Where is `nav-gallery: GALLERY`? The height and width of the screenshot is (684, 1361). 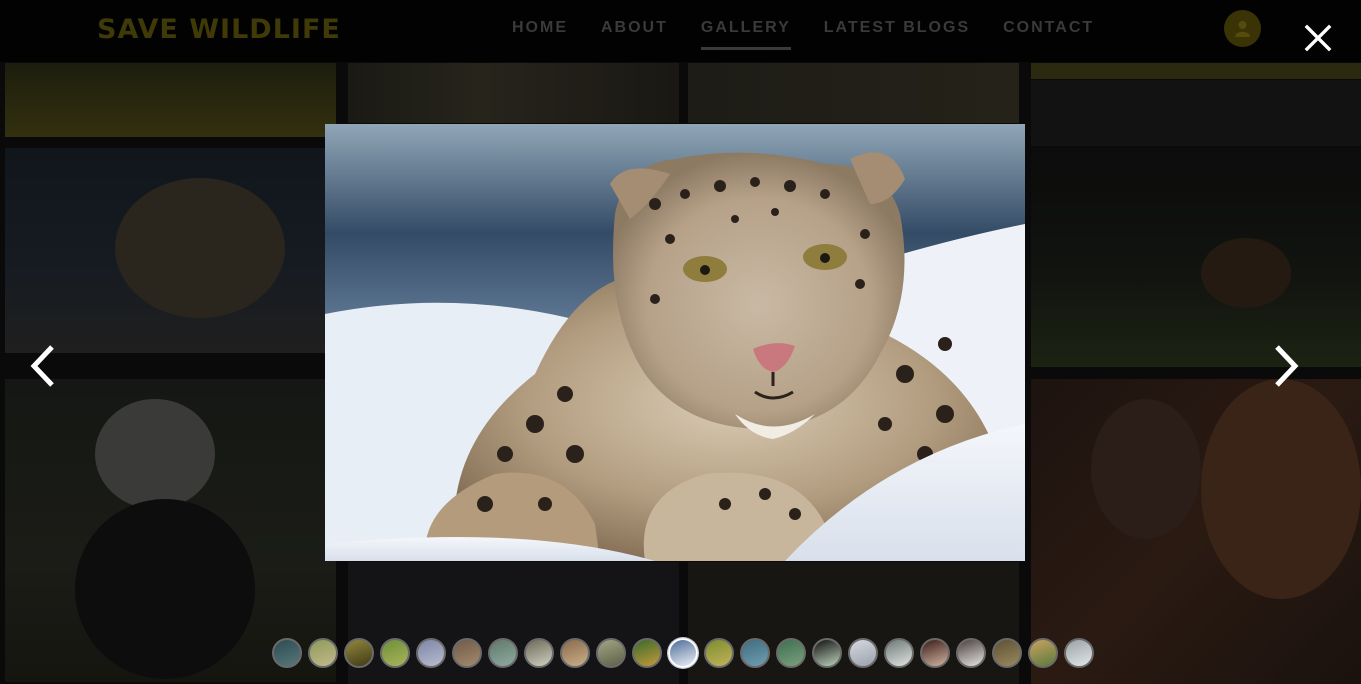 nav-gallery: GALLERY is located at coordinates (745, 34).